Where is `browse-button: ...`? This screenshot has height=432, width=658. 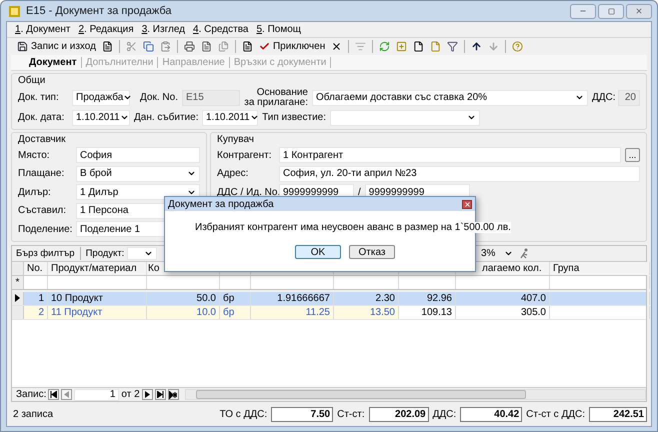 browse-button: ... is located at coordinates (632, 155).